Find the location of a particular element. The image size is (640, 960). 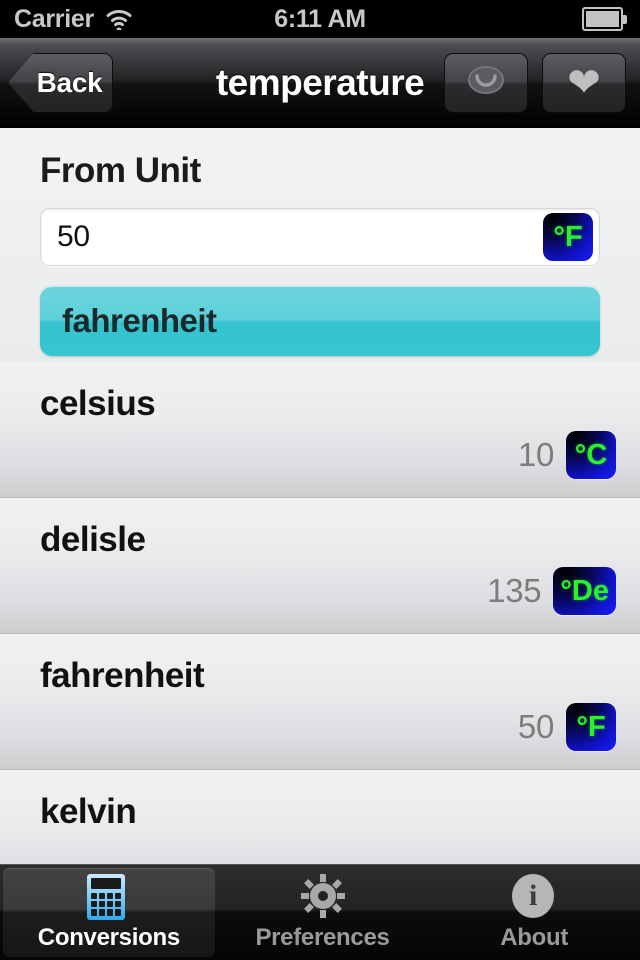

from-unit-label: From Unit is located at coordinates (120, 170).